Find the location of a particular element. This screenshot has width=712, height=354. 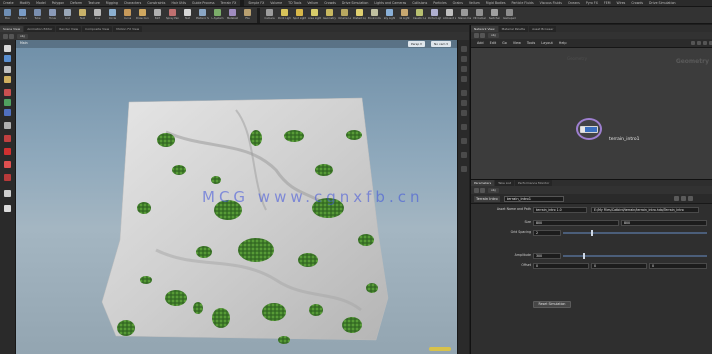

shelf-tool-button: Ambient Light is located at coordinates (449, 15).